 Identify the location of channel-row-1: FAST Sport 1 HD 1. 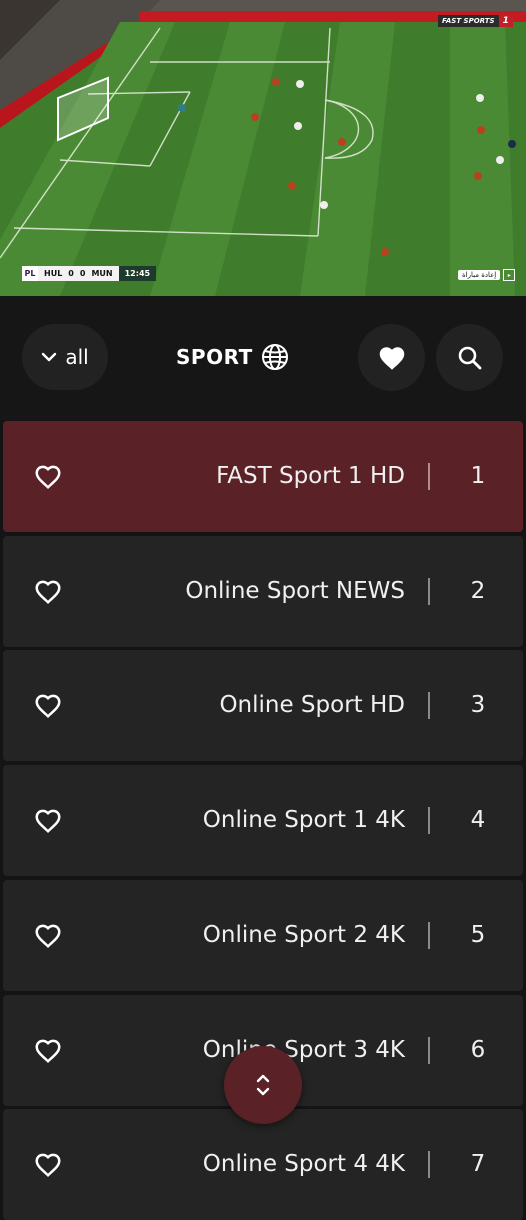
(263, 476).